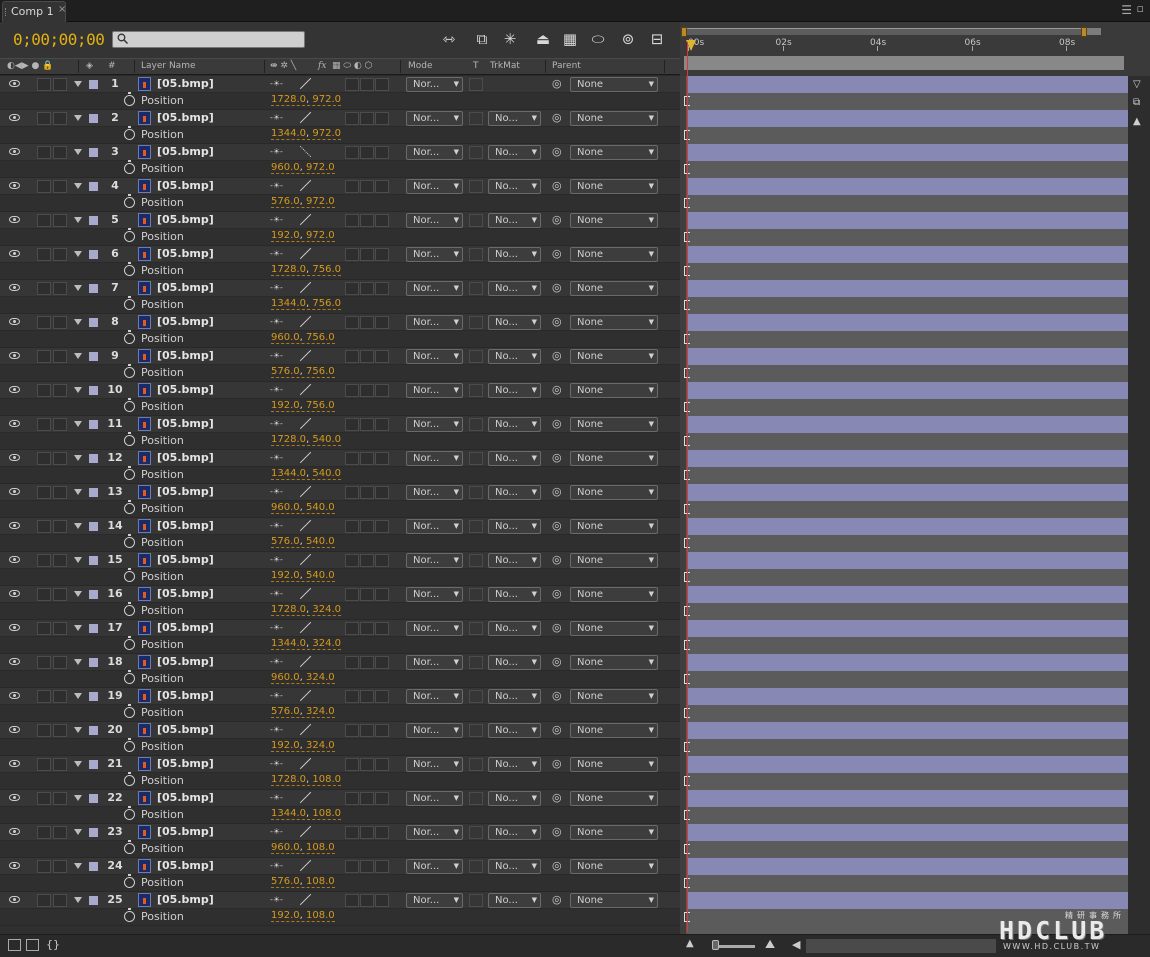 The height and width of the screenshot is (957, 1150). What do you see at coordinates (885, 31) in the screenshot?
I see `work-area-bar` at bounding box center [885, 31].